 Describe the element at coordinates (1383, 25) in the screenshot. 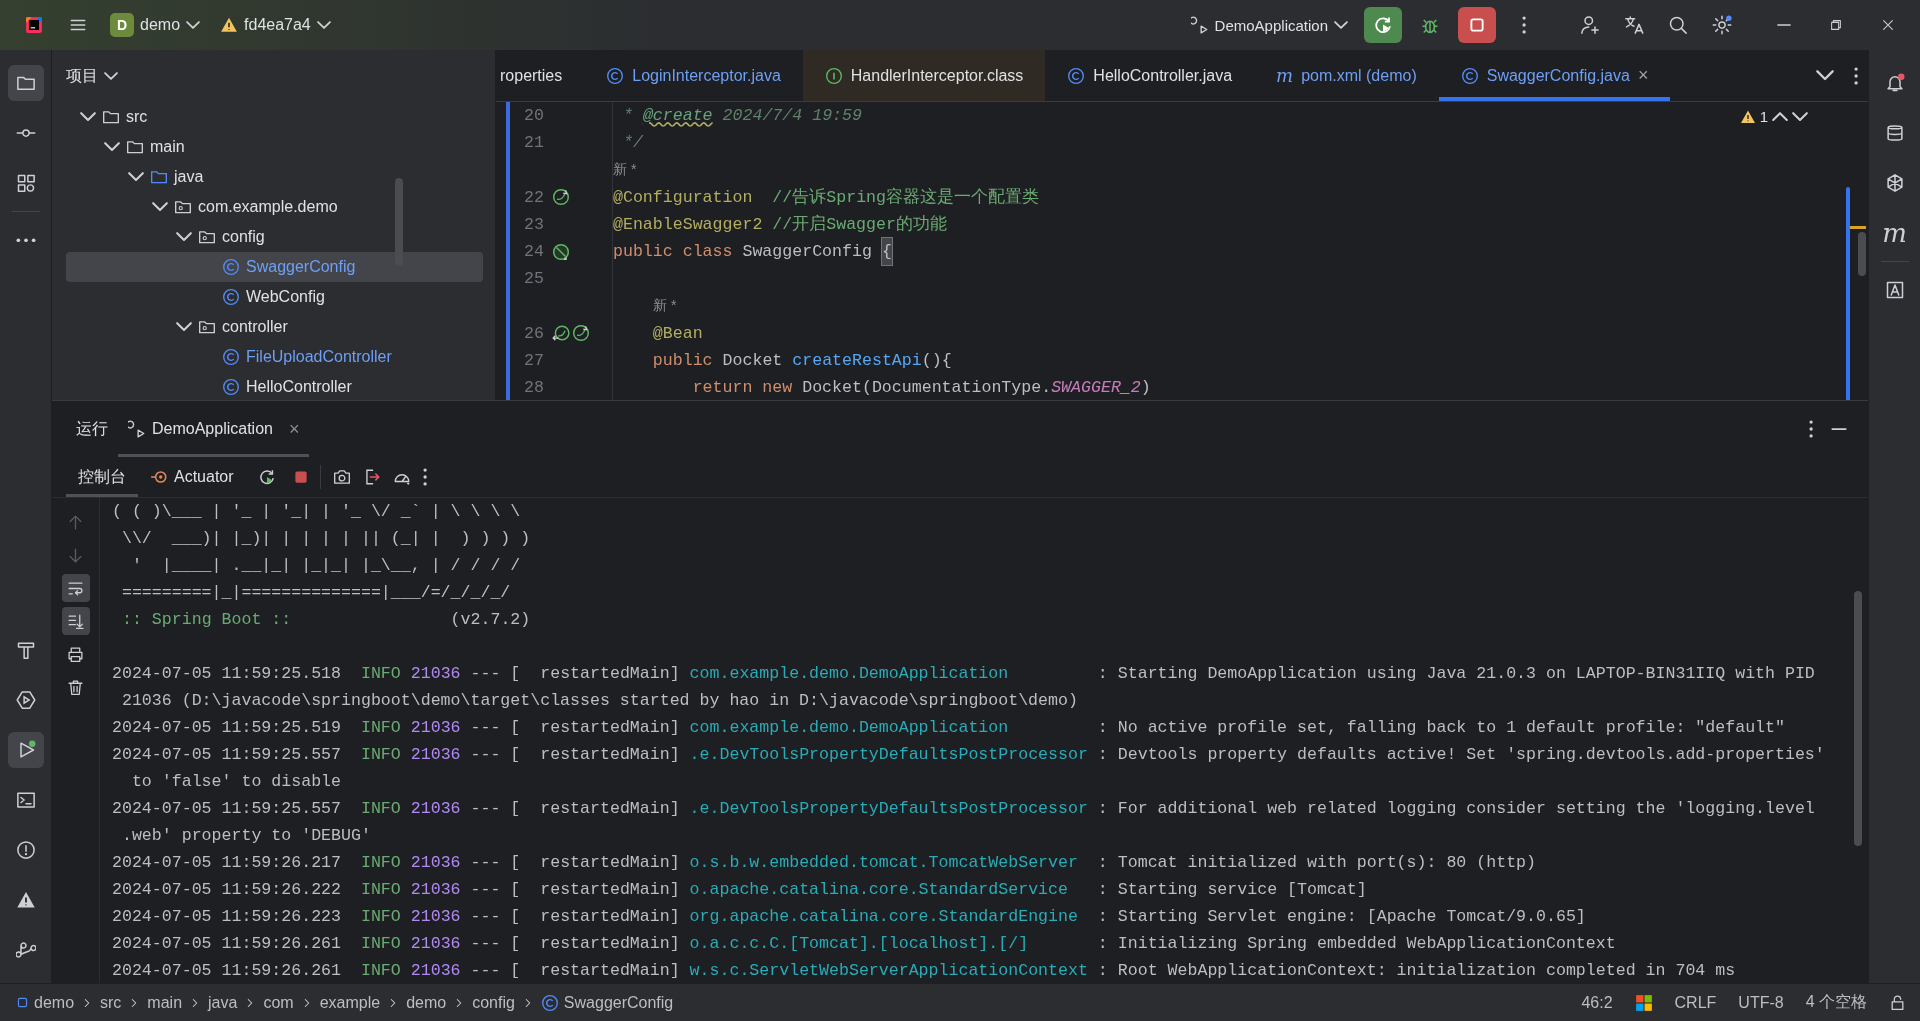

I see `rerun-button` at that location.